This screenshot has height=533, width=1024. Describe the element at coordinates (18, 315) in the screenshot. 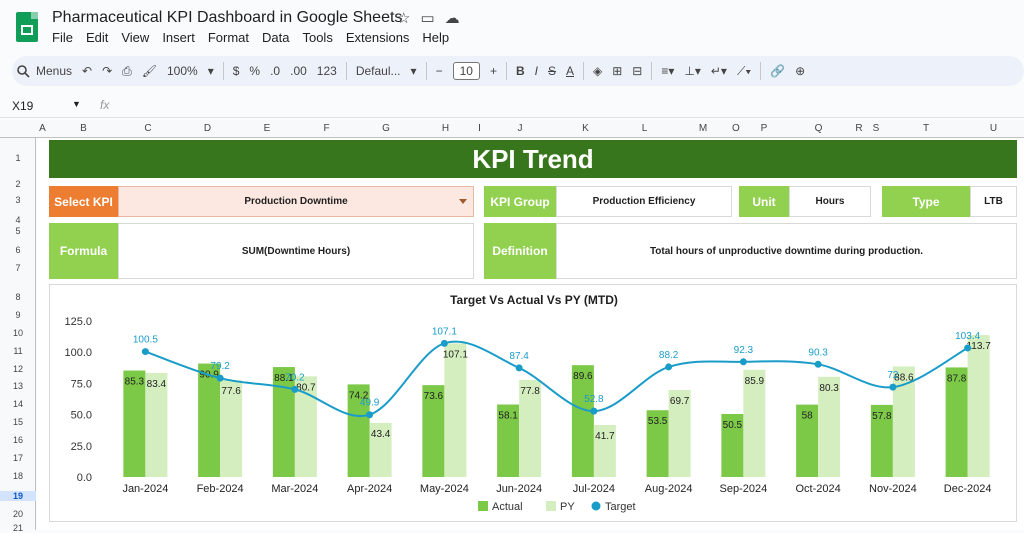

I see `row-header-9: 9` at that location.